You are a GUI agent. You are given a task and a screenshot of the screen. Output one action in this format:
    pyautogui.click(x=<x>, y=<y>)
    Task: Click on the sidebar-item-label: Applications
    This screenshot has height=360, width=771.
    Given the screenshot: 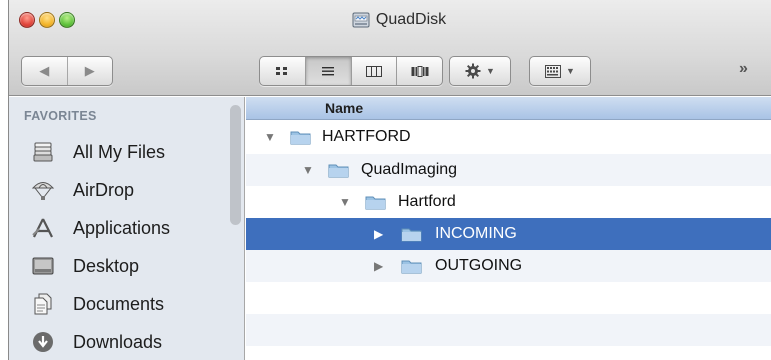 What is the action you would take?
    pyautogui.click(x=122, y=227)
    